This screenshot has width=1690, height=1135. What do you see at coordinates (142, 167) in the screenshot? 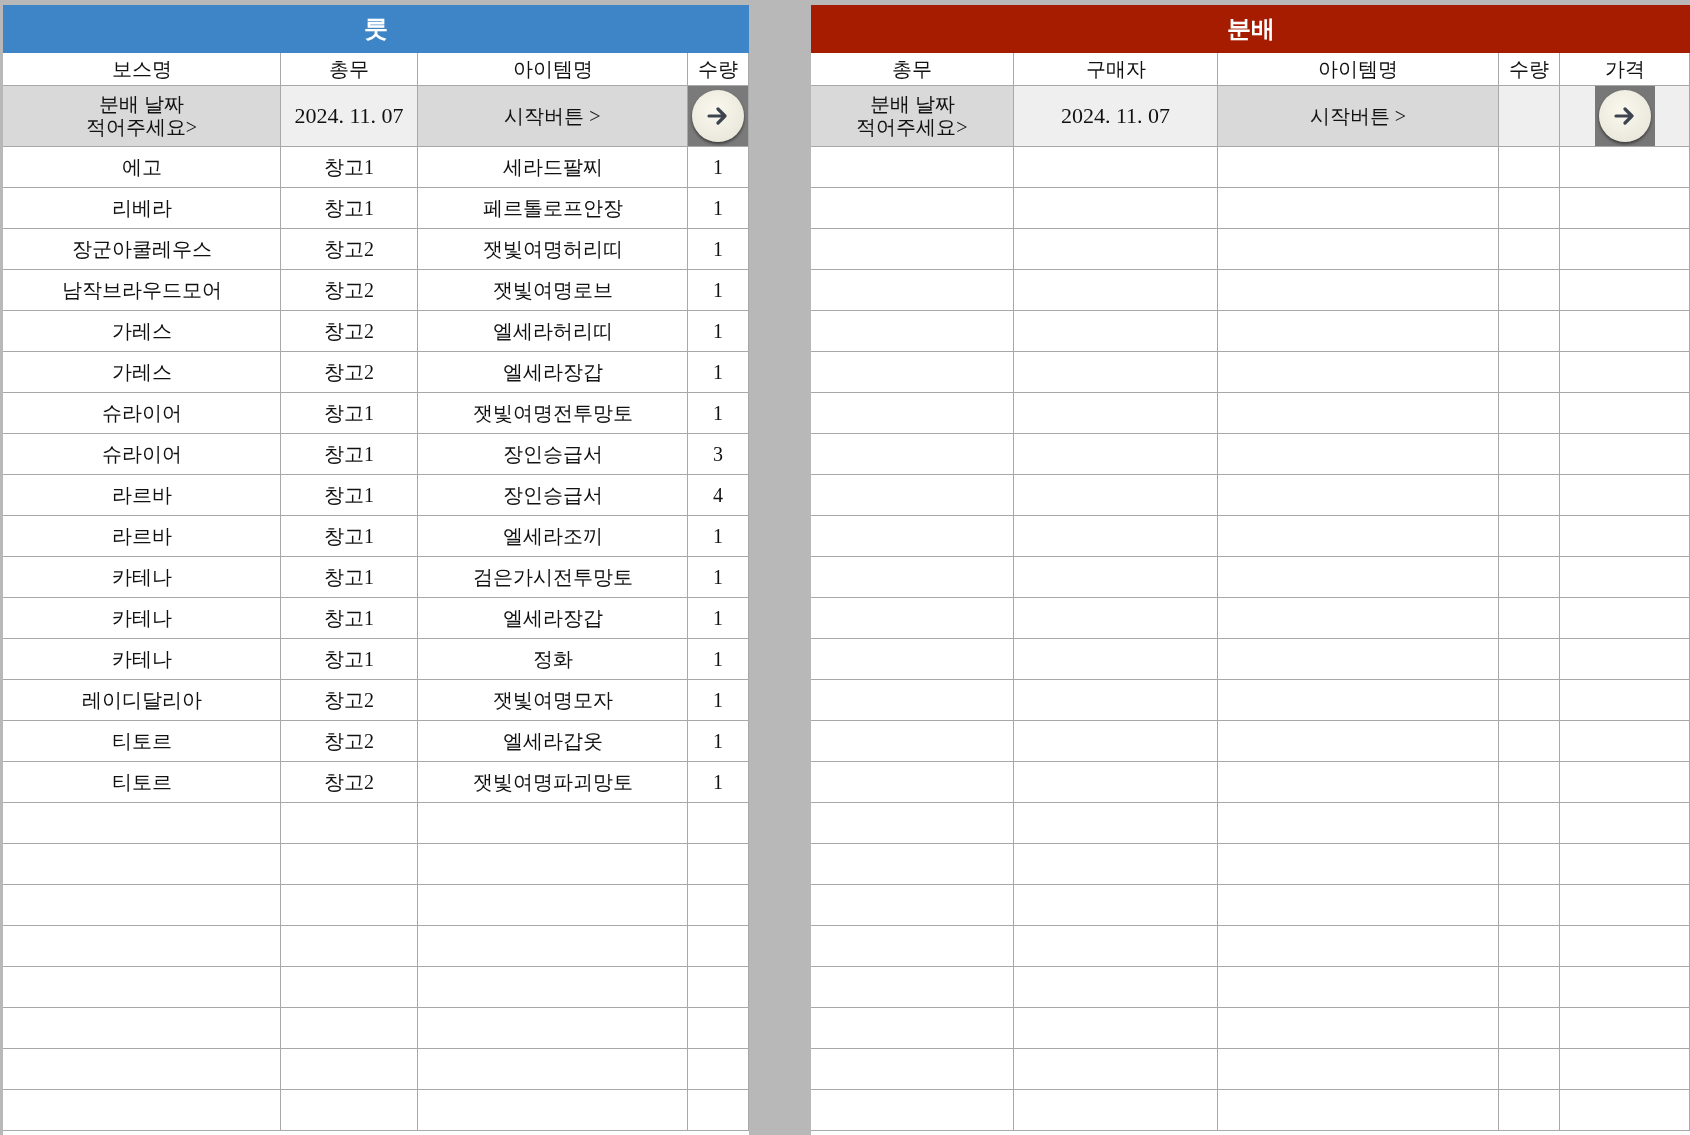
I see `table-cell: 에고` at bounding box center [142, 167].